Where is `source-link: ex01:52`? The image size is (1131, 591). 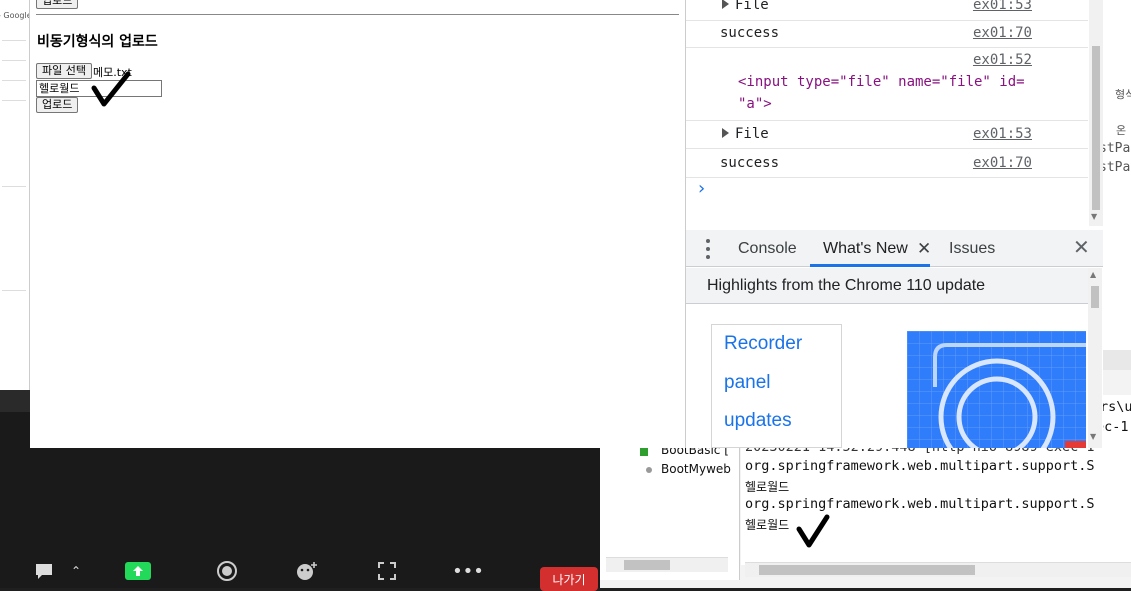 source-link: ex01:52 is located at coordinates (1002, 60).